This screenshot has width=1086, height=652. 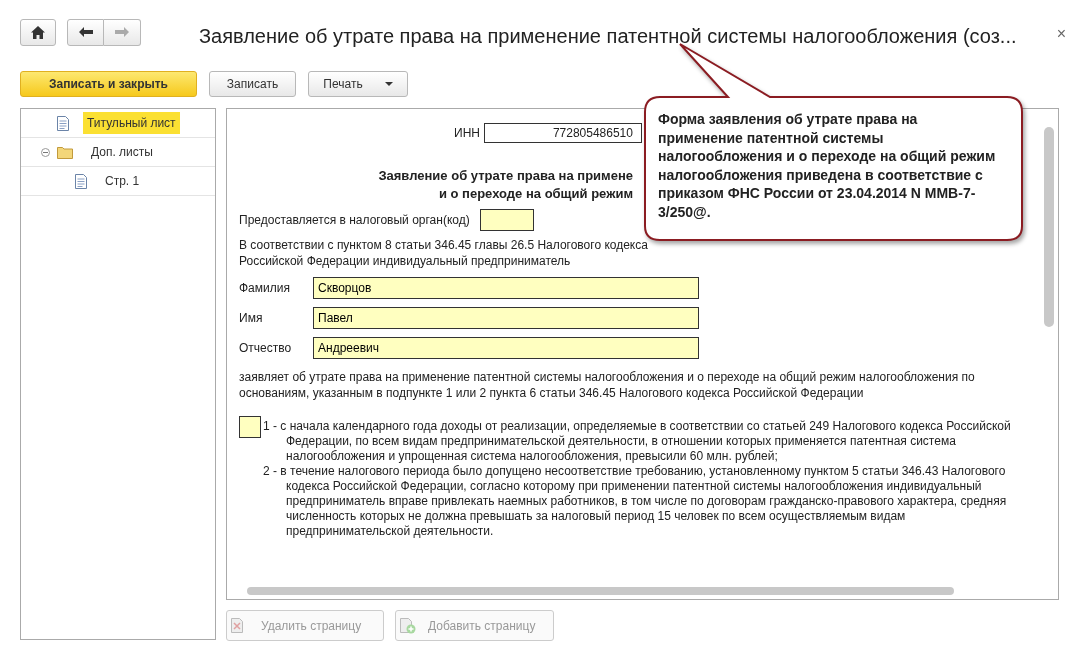 I want to click on inn-field: 772805486510, so click(x=562, y=133).